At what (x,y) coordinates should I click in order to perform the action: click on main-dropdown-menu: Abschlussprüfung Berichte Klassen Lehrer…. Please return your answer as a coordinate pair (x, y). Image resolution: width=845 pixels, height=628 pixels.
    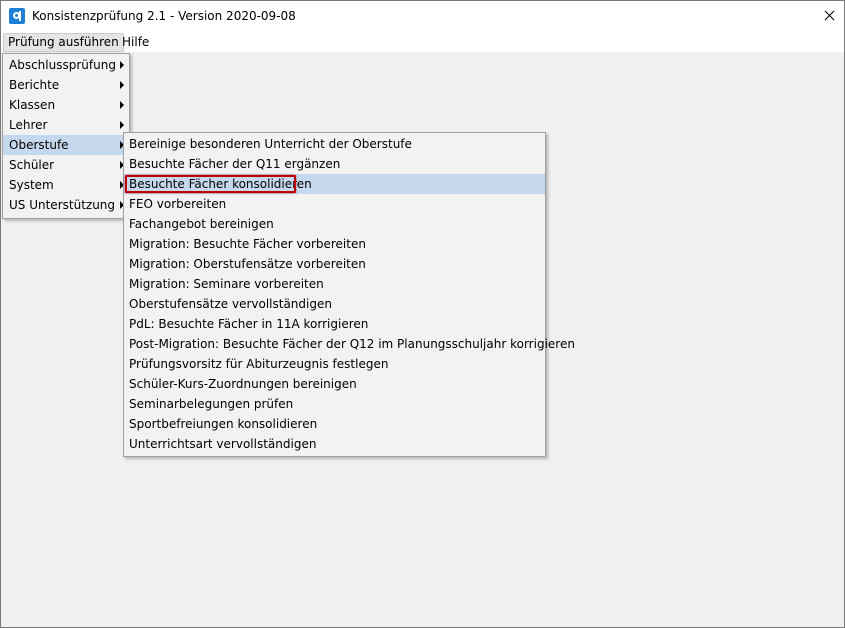
    Looking at the image, I should click on (66, 136).